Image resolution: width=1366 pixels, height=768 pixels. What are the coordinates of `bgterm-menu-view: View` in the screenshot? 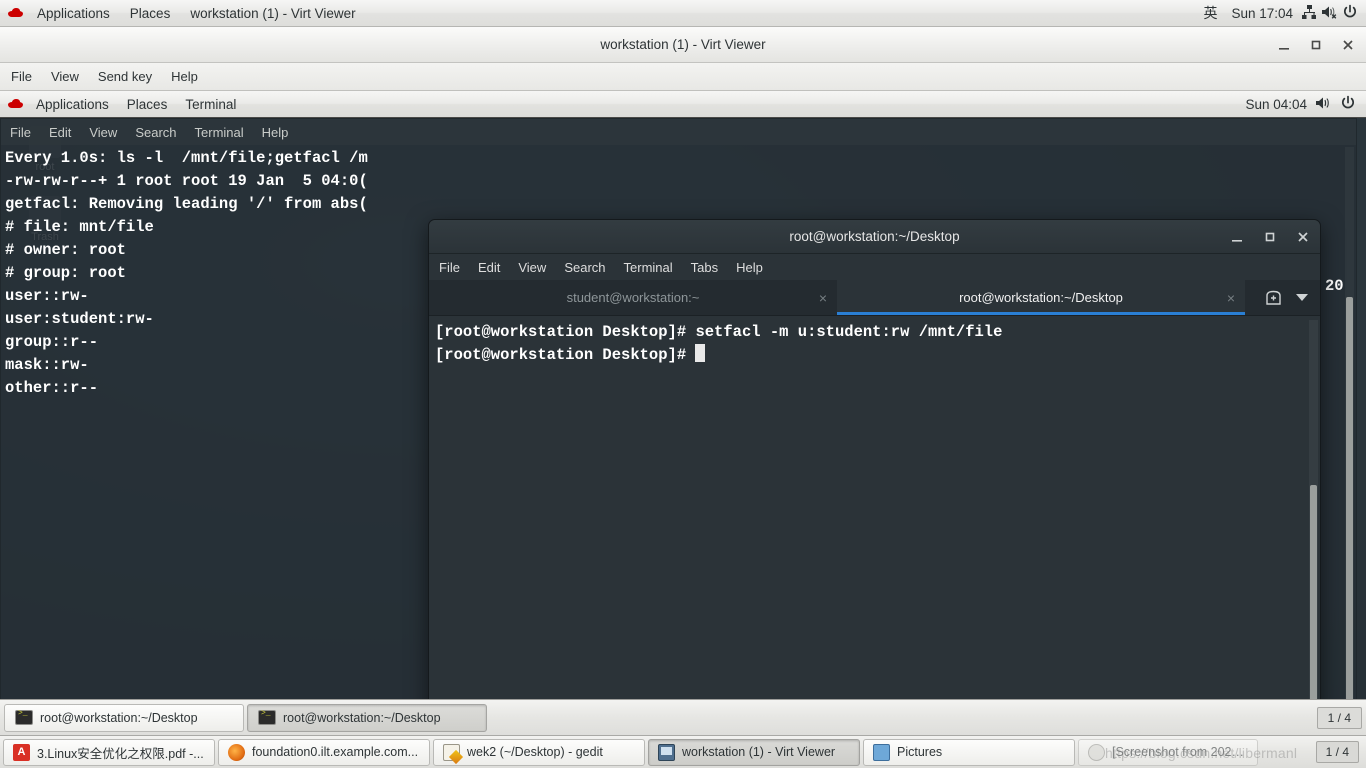 It's located at (103, 132).